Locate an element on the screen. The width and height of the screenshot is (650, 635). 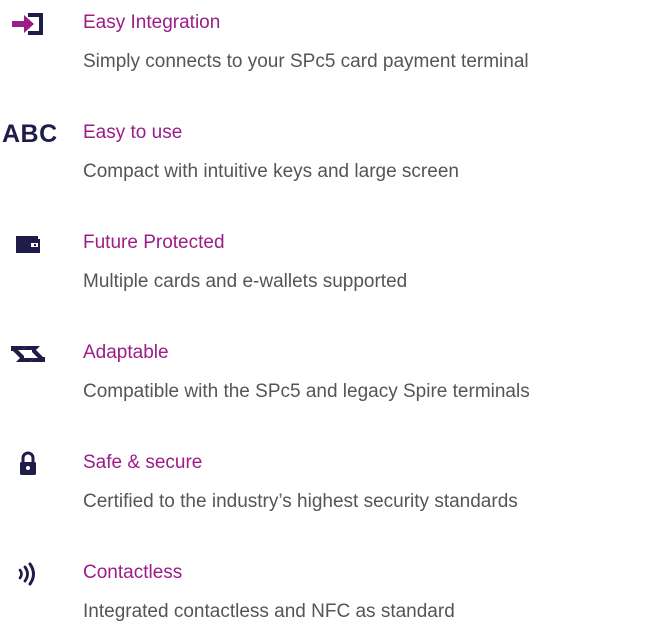
feature-description: Multiple cards and e-wallets supported is located at coordinates (245, 281).